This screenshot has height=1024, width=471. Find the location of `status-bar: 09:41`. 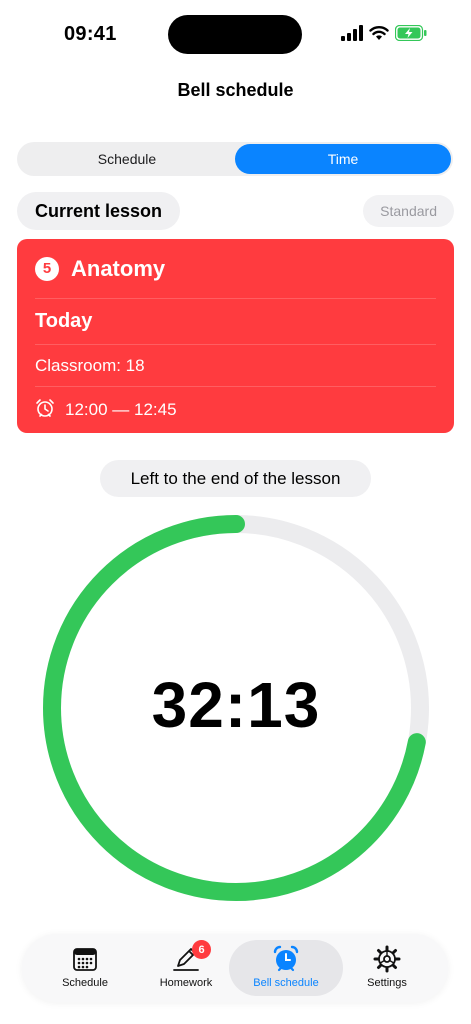

status-bar: 09:41 is located at coordinates (235, 35).